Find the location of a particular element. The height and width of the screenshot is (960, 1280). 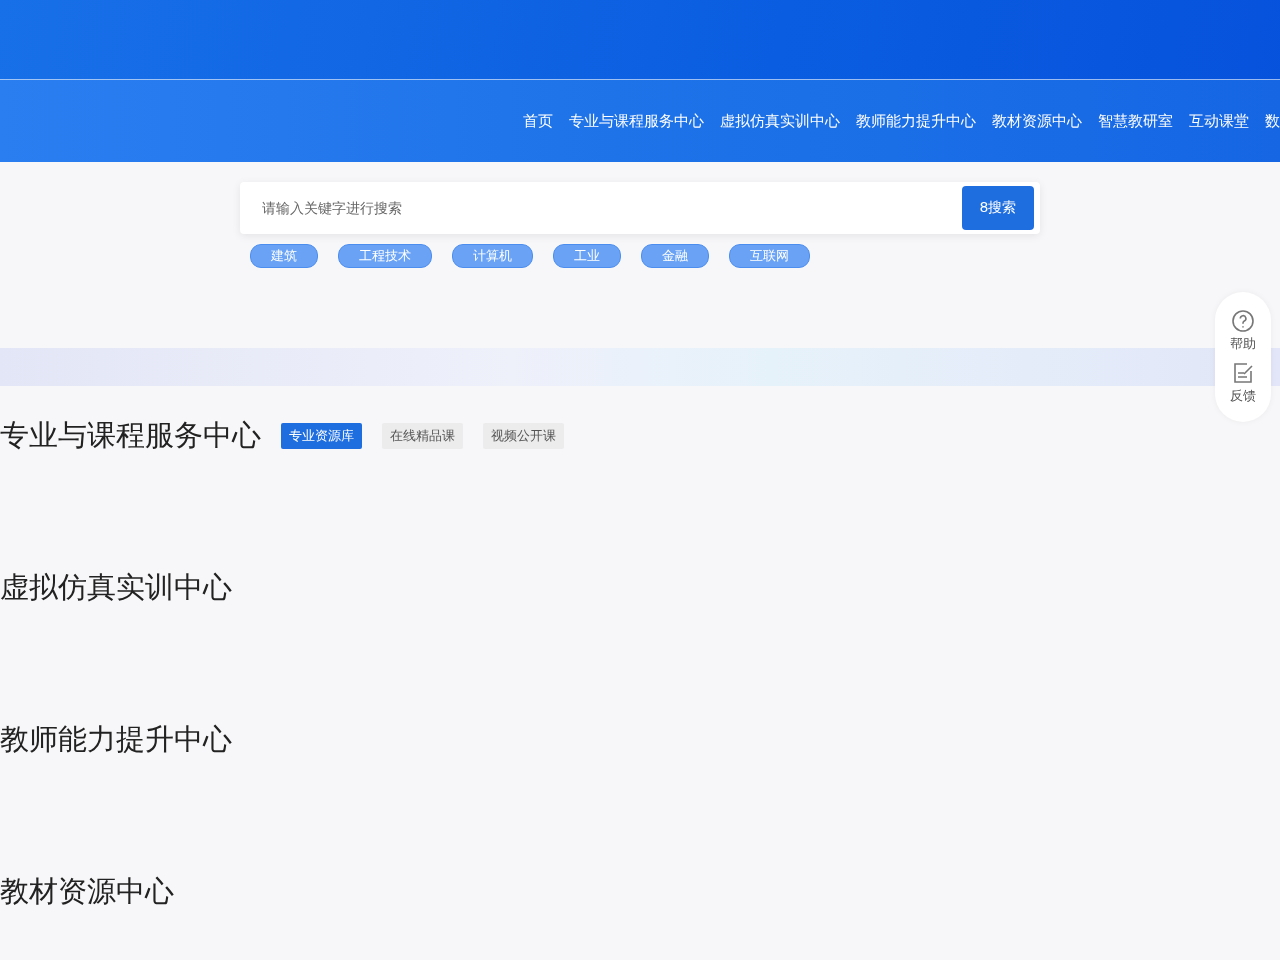

side-tool-label: 帮助 is located at coordinates (1243, 344).